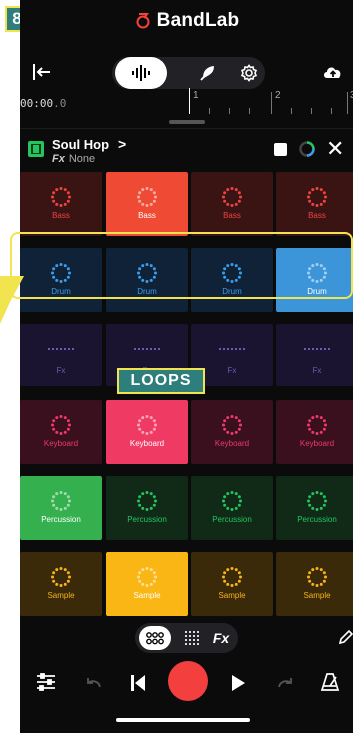 This screenshot has height=733, width=353. I want to click on time-main: 00:00, so click(37, 103).